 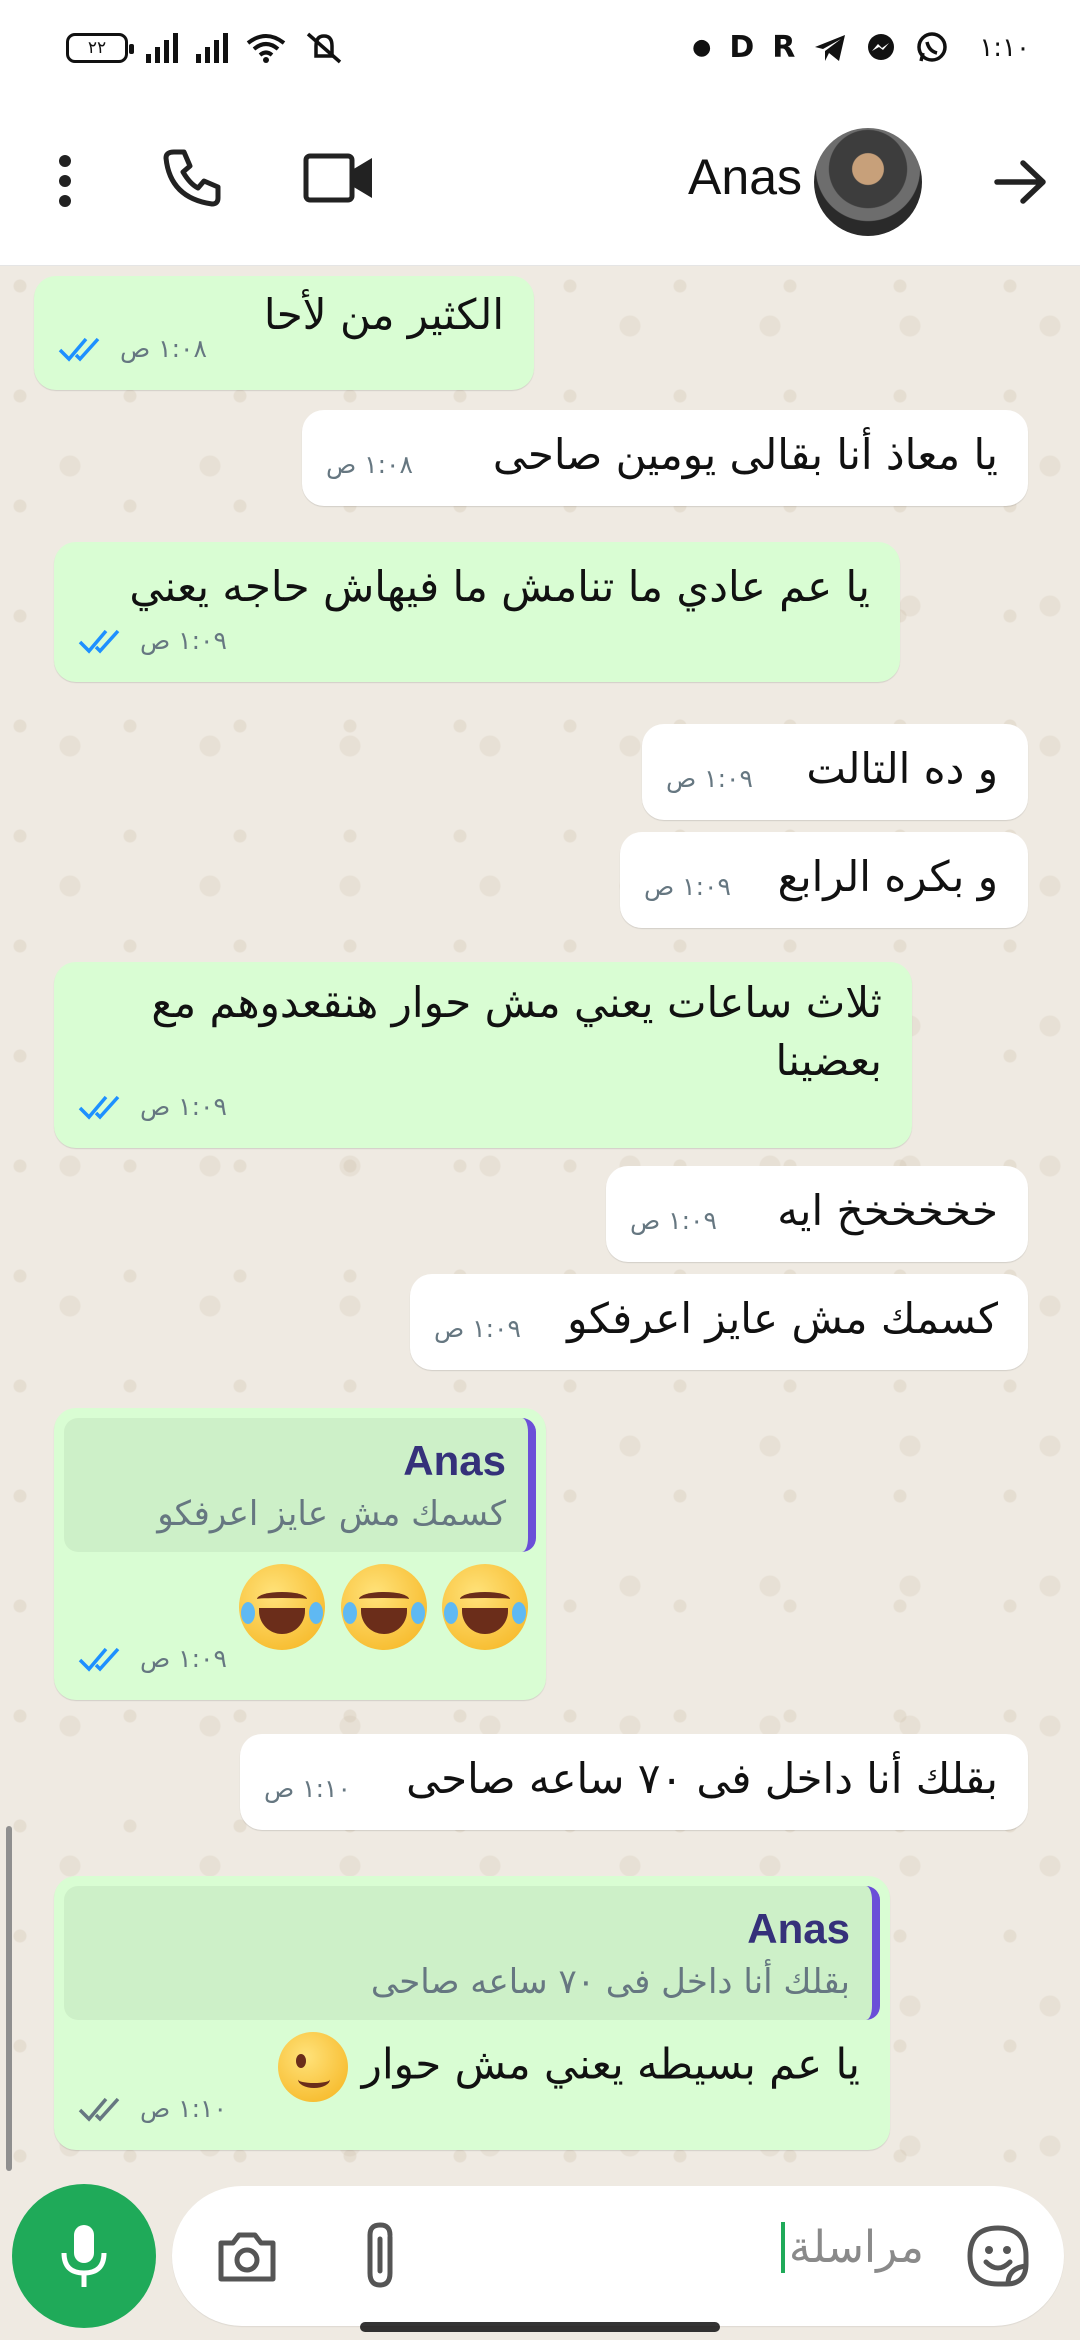 I want to click on message-input-placeholder: مراسلة, so click(x=852, y=2247).